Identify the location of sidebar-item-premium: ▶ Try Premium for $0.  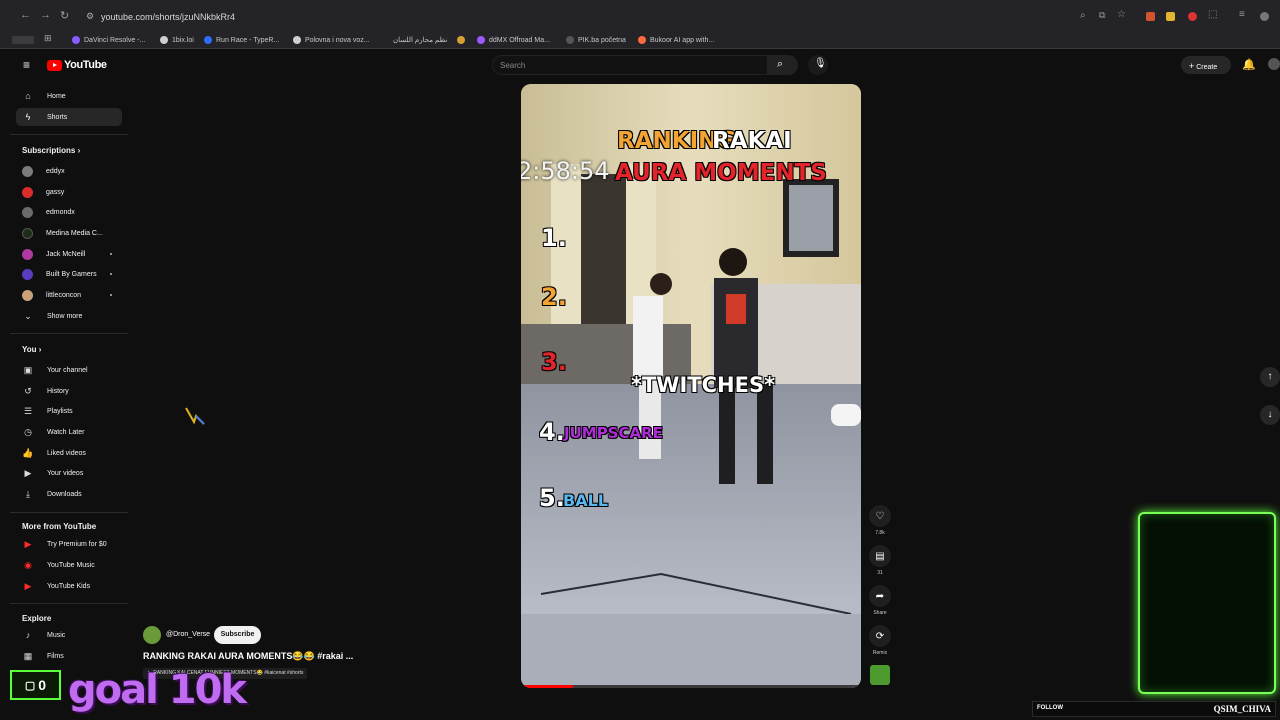
(69, 544).